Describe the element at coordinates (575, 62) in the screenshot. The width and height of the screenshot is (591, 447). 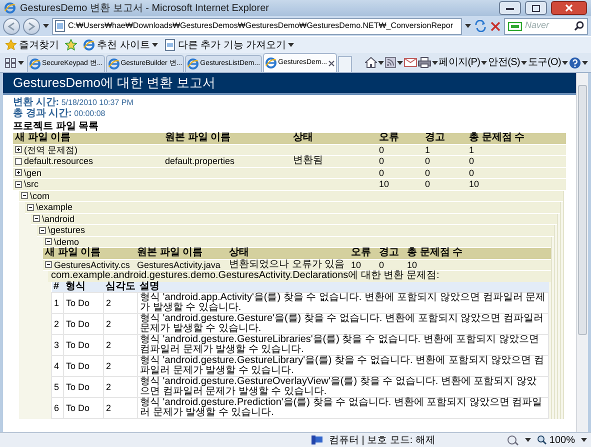
I see `help-icon` at that location.